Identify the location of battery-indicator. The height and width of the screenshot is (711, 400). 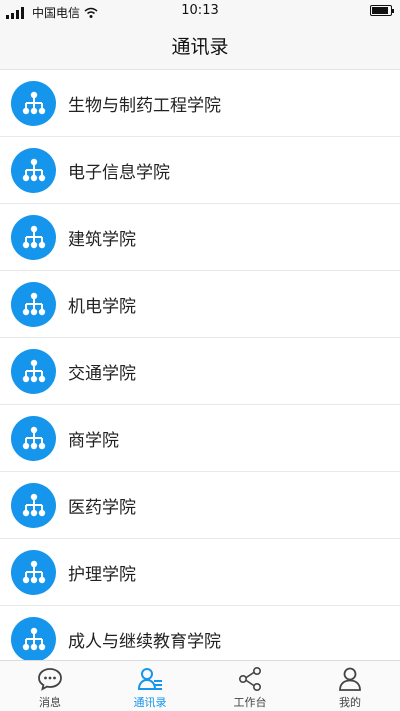
(382, 10).